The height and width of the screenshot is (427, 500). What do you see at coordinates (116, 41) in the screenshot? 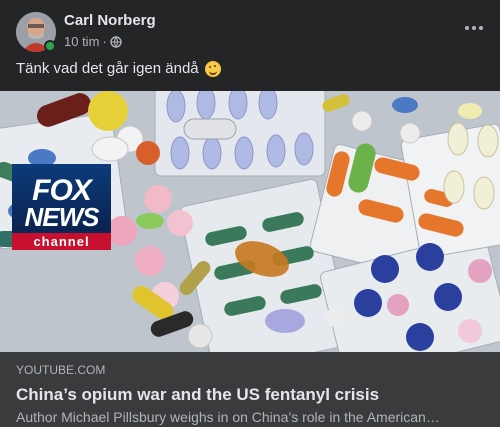
I see `globe-icon` at bounding box center [116, 41].